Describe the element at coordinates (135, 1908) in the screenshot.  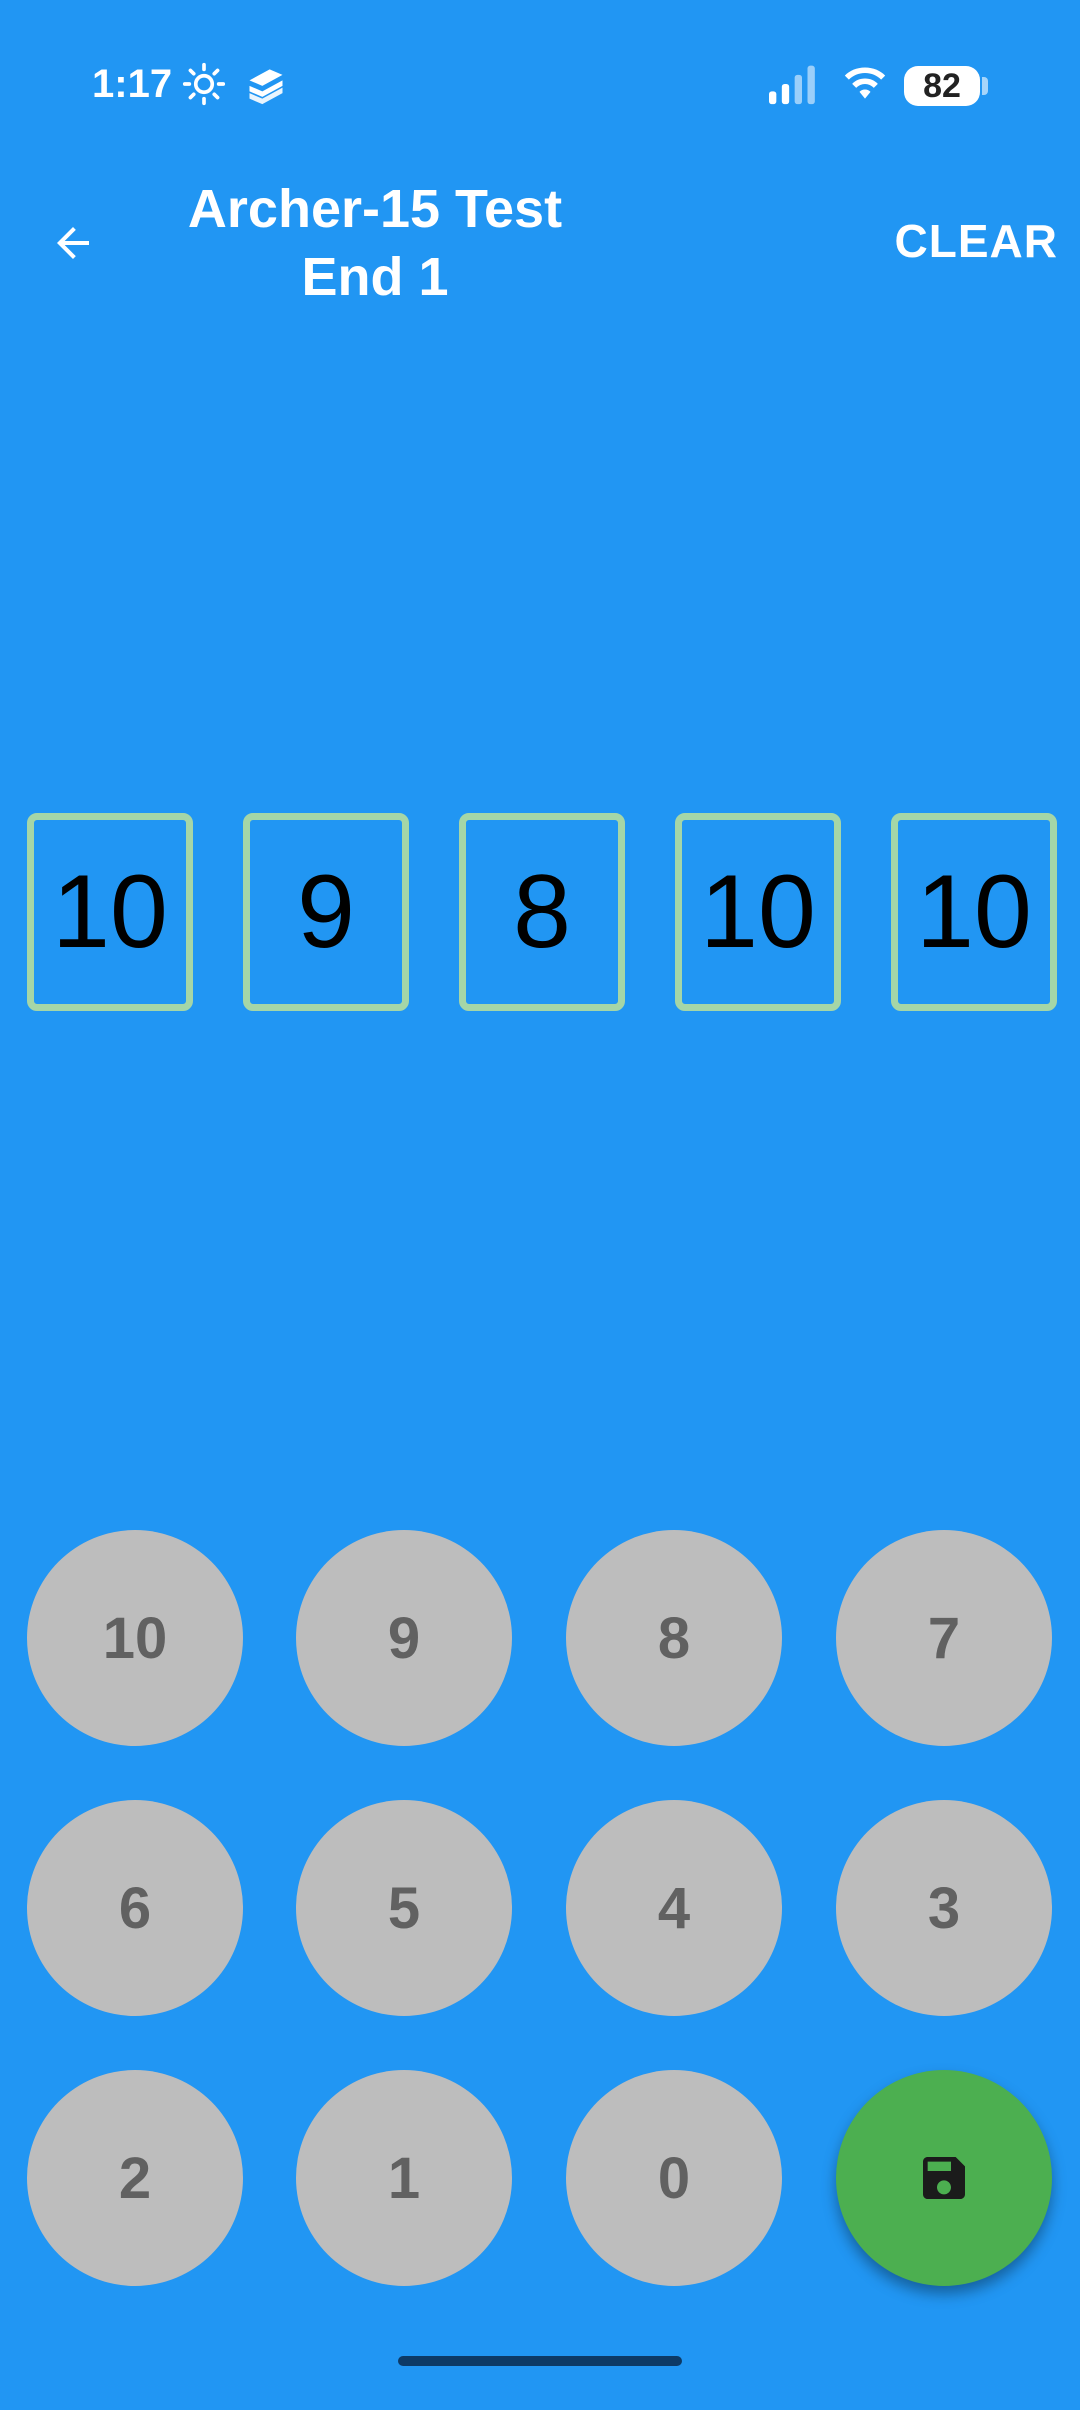
I see `key-6: 6` at that location.